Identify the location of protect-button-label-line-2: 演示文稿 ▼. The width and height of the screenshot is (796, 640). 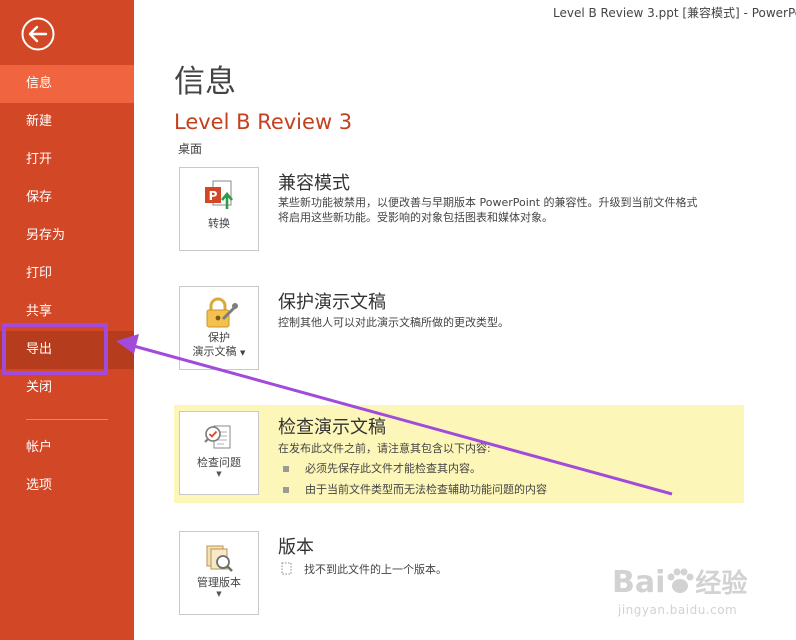
(219, 352).